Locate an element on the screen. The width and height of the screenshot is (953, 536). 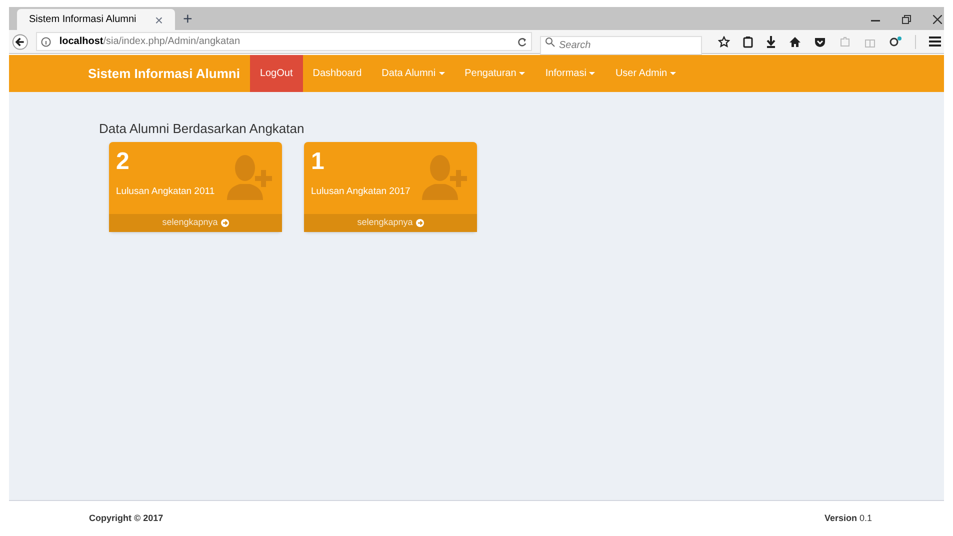
address-bar: localhost/sia/index.php/Admin/angkatan is located at coordinates (284, 41).